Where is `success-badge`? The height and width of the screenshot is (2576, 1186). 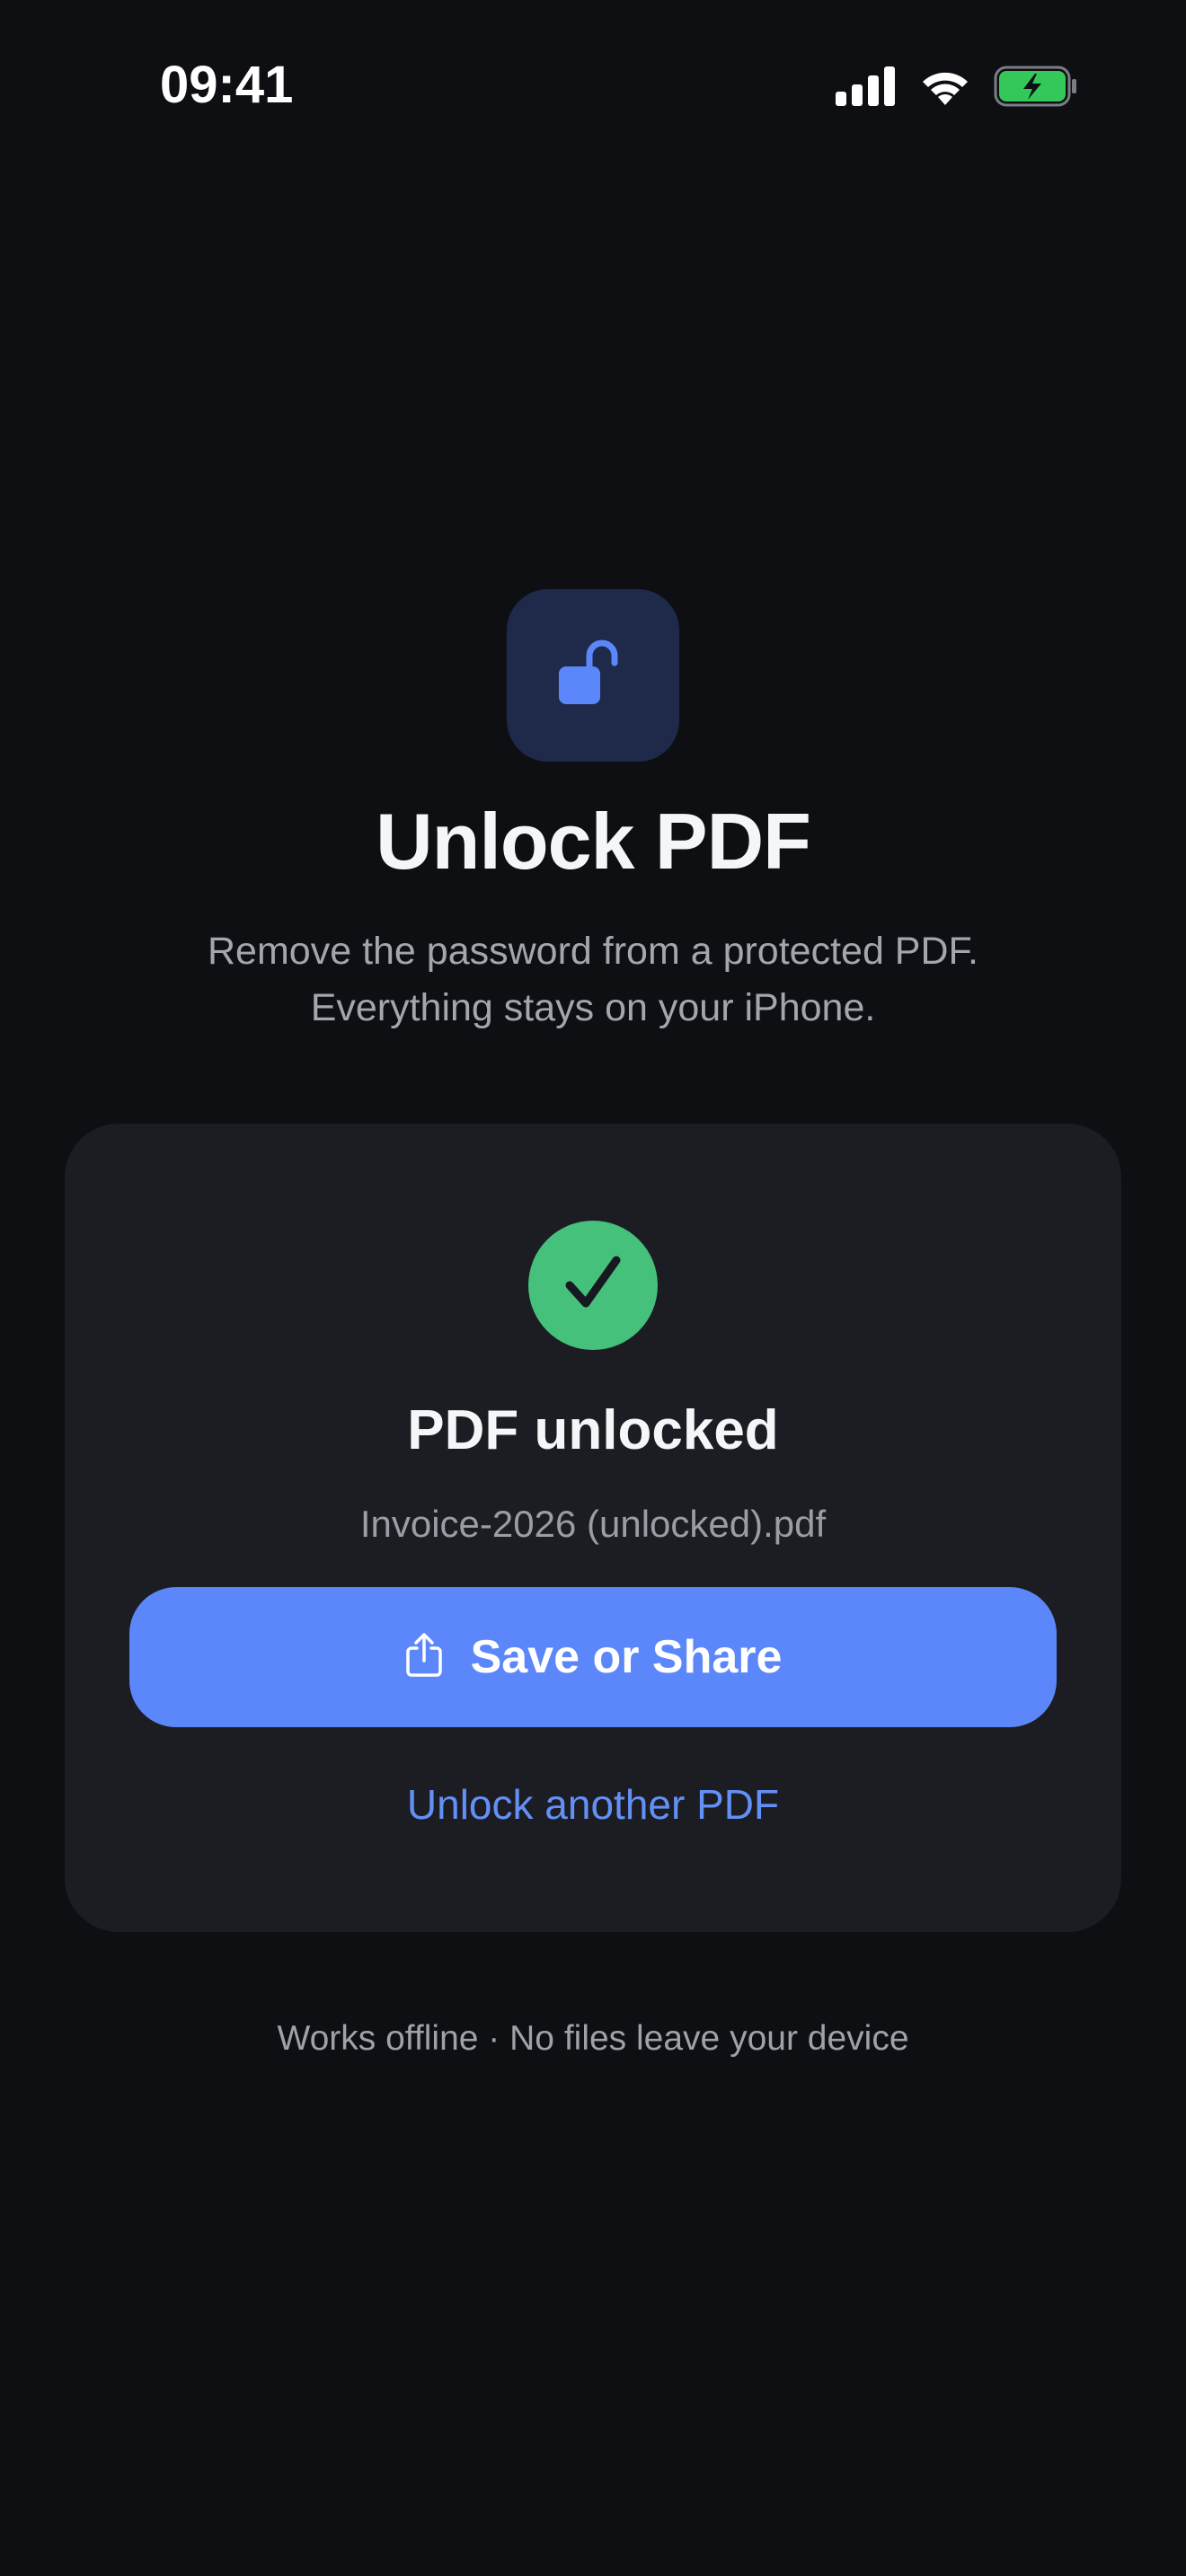
success-badge is located at coordinates (593, 1285).